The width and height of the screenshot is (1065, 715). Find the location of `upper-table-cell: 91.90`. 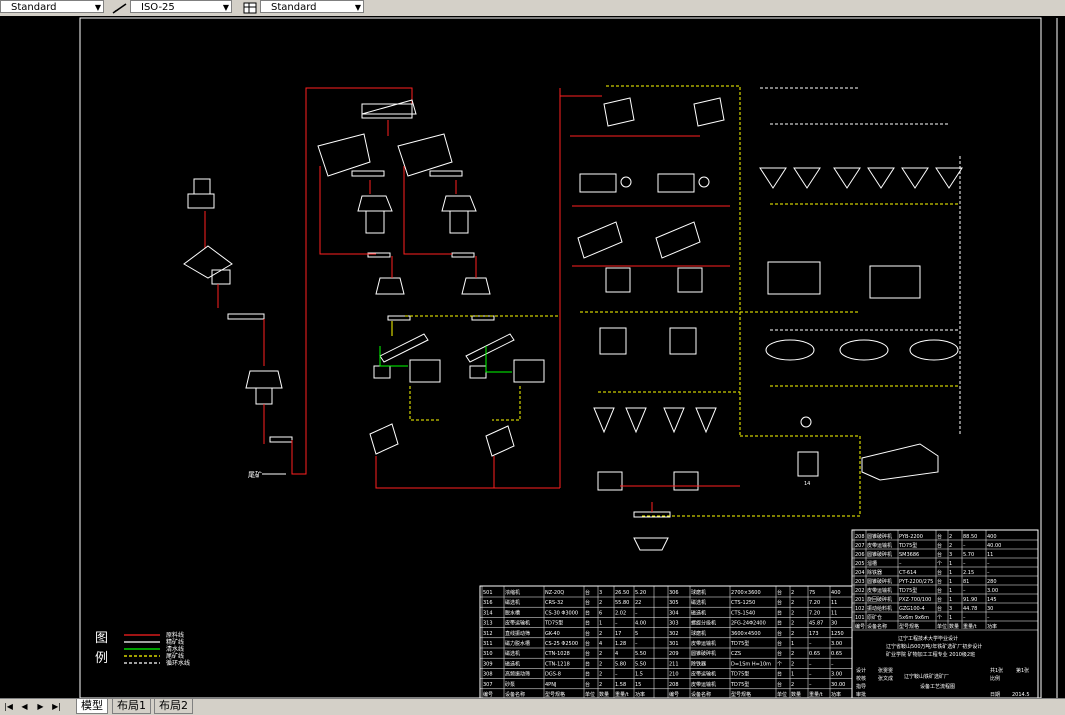

upper-table-cell: 91.90 is located at coordinates (970, 600).